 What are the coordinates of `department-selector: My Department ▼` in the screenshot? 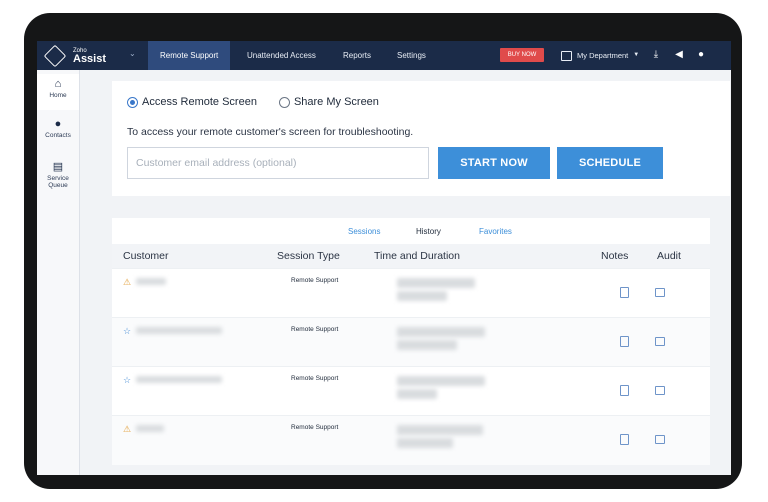 It's located at (600, 55).